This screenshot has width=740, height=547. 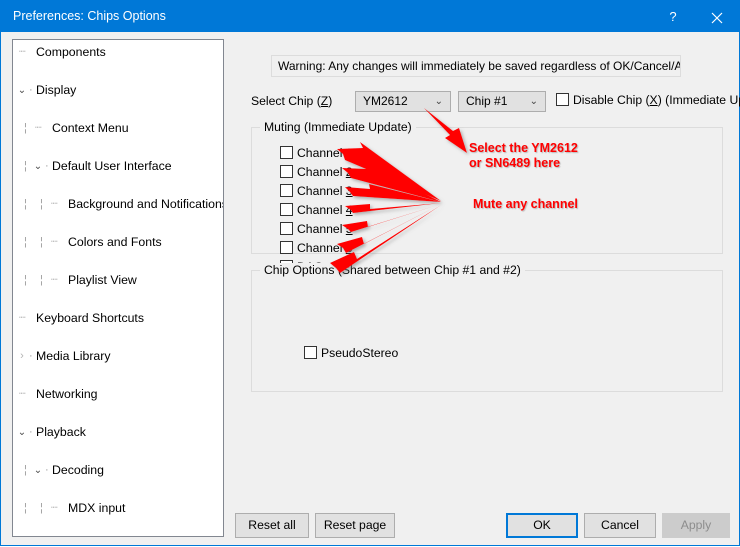 I want to click on tree-item-media-library: › · Media Library, so click(x=118, y=356).